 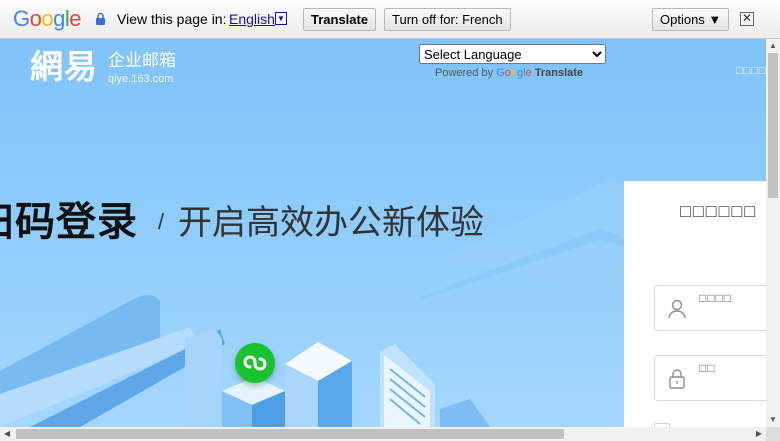 What do you see at coordinates (464, 73) in the screenshot?
I see `powered-by-label: Powered by` at bounding box center [464, 73].